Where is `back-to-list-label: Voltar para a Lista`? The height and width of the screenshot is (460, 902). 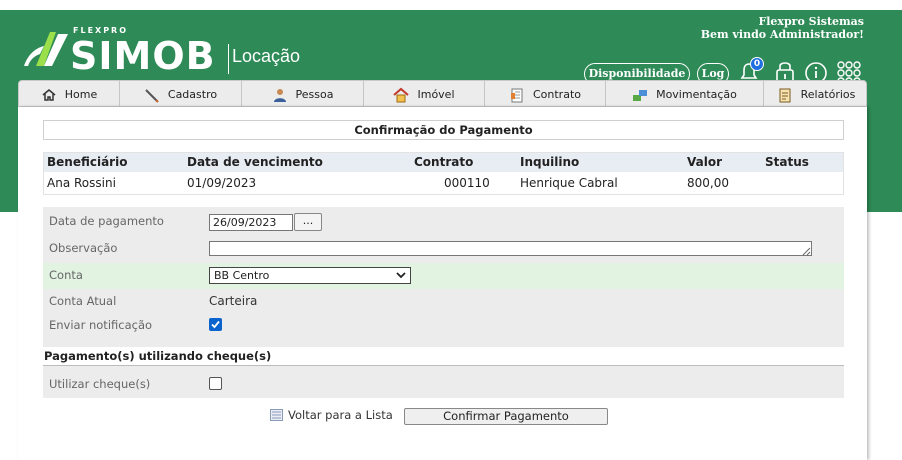 back-to-list-label: Voltar para a Lista is located at coordinates (340, 415).